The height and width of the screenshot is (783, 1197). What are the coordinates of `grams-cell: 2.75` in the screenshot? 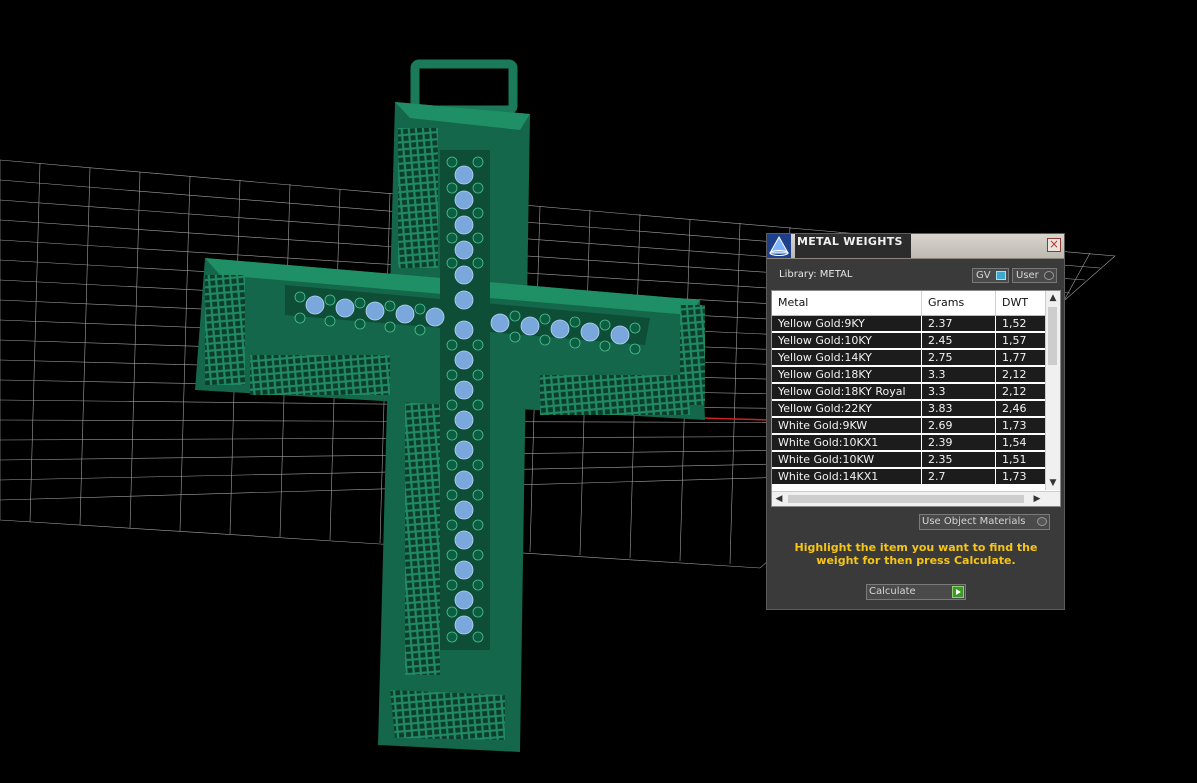 It's located at (959, 358).